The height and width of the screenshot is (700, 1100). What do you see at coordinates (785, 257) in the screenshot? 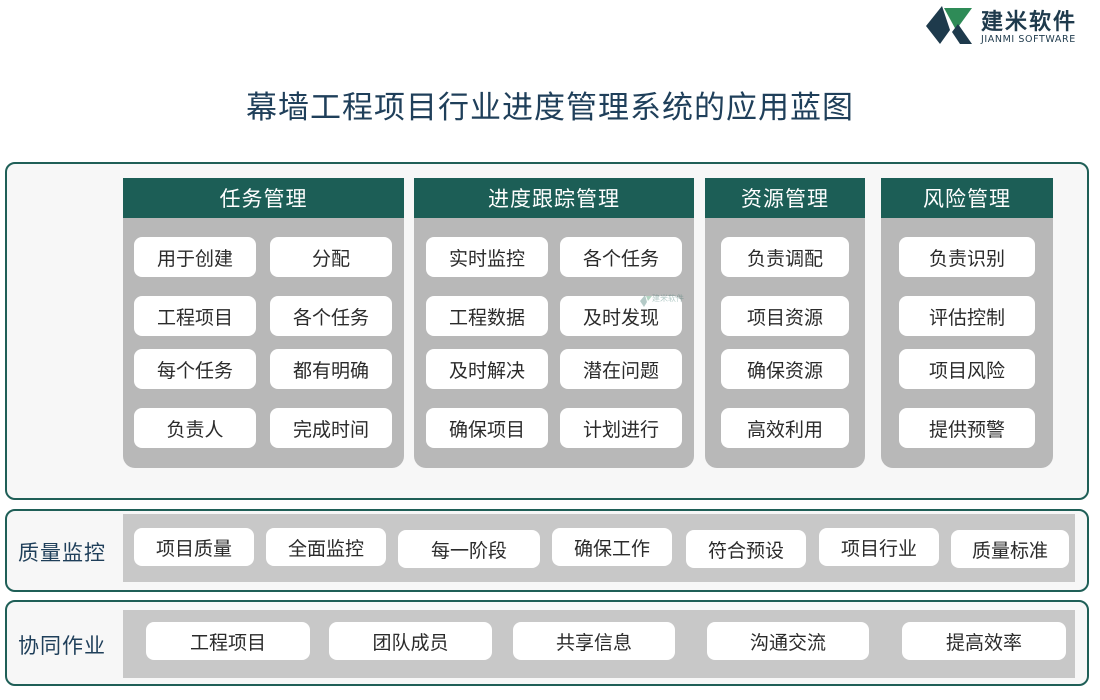
I see `module-item: 负责调配` at bounding box center [785, 257].